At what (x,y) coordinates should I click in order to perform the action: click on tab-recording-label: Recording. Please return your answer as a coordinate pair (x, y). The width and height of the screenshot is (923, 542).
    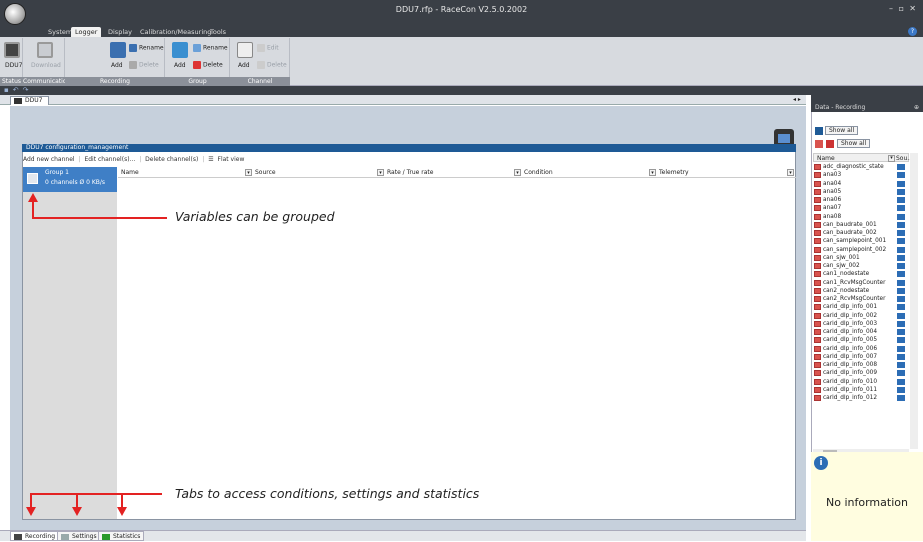
    Looking at the image, I should click on (40, 536).